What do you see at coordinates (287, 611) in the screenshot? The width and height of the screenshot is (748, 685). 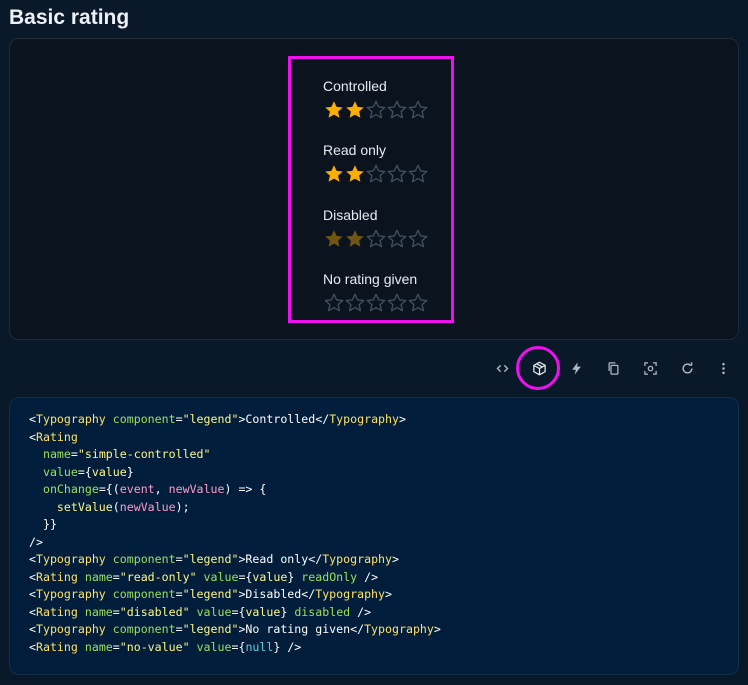 I see `code-token: }` at bounding box center [287, 611].